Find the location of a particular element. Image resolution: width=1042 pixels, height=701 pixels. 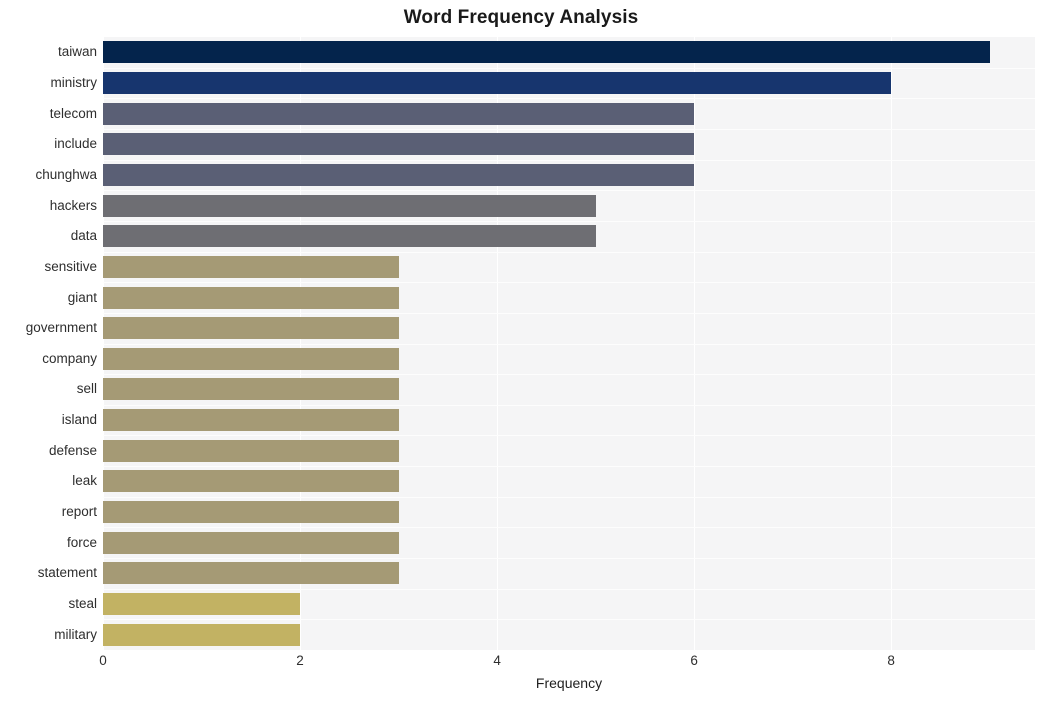

y-axis-tick-label: company is located at coordinates (69, 358).